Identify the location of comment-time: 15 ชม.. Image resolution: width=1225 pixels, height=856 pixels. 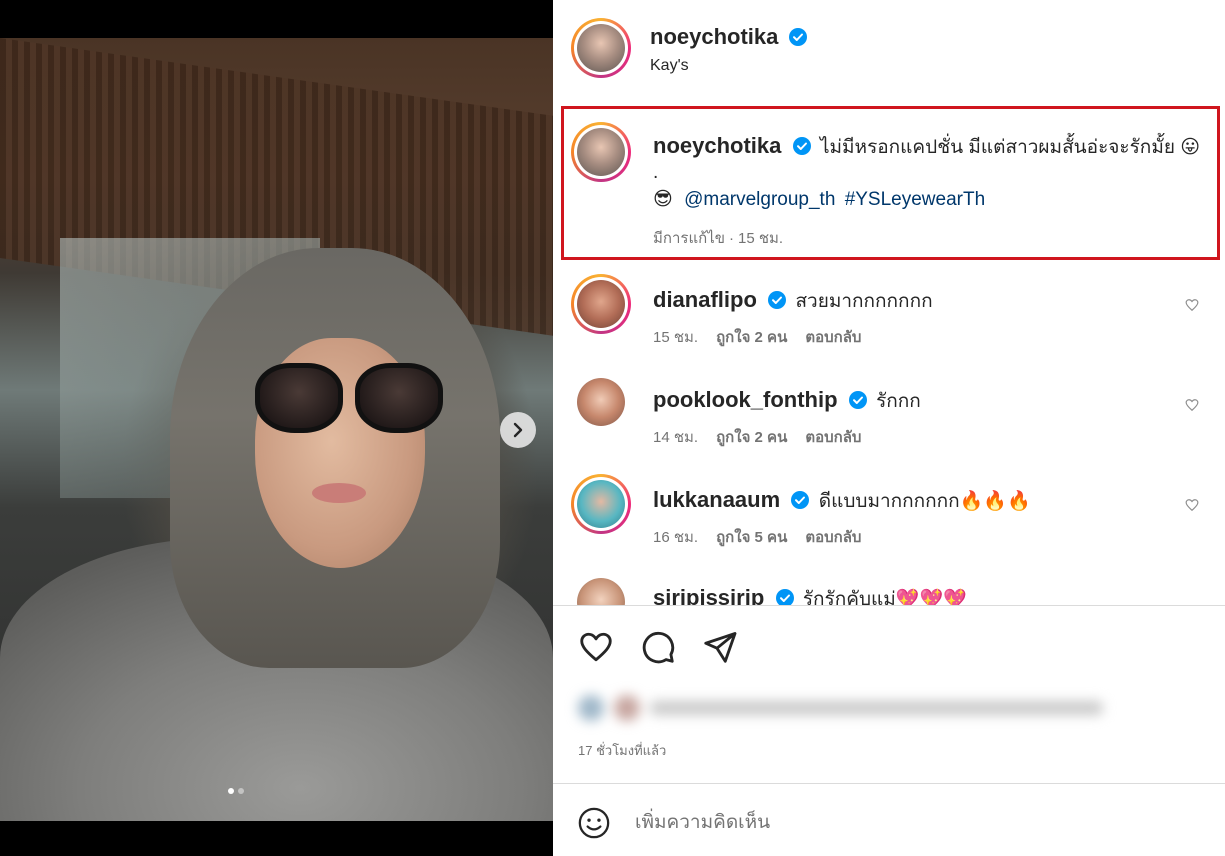
(675, 337).